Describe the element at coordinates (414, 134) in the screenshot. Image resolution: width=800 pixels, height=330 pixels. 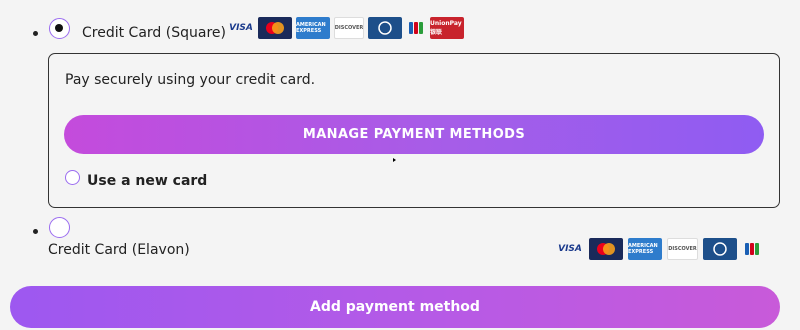
I see `manage-payment-methods-button: MANAGE PAYMENT METHODS` at that location.